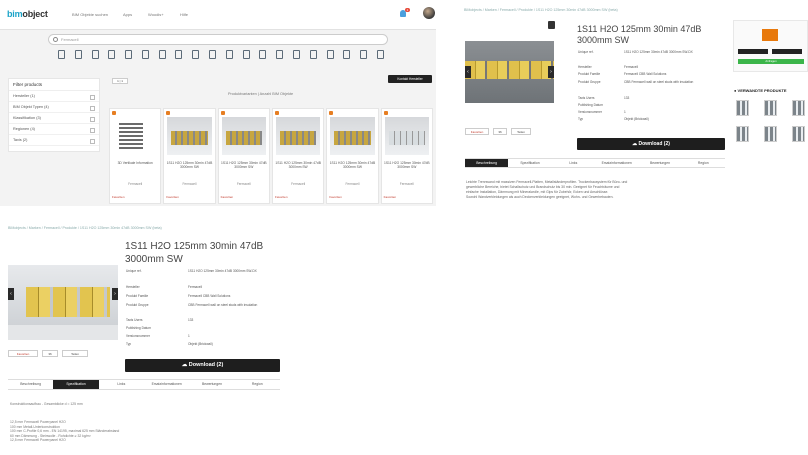  I want to click on filter-manufacturer: Hersteller (1), so click(54, 96).